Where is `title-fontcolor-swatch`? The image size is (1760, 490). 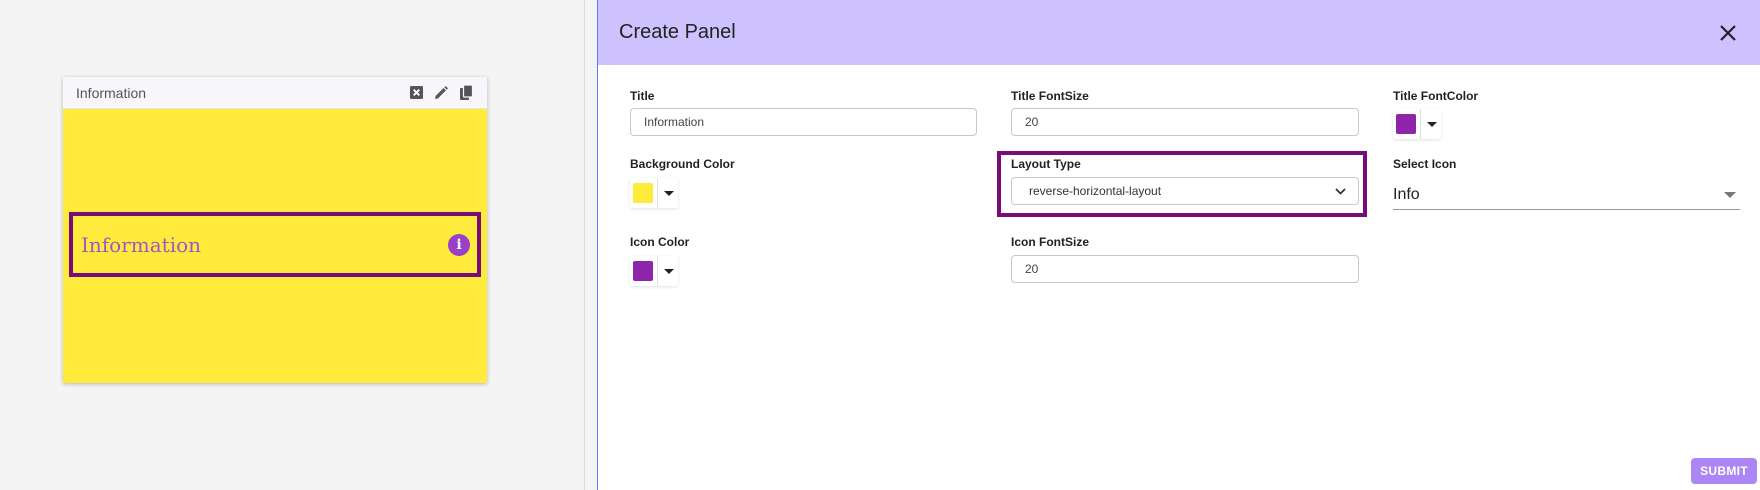
title-fontcolor-swatch is located at coordinates (1406, 124).